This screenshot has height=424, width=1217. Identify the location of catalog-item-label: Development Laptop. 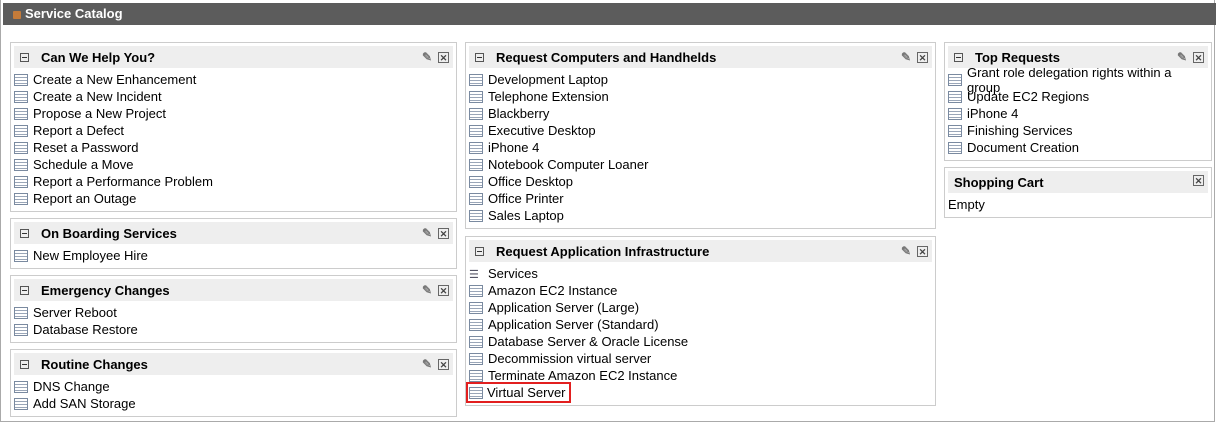
(548, 79).